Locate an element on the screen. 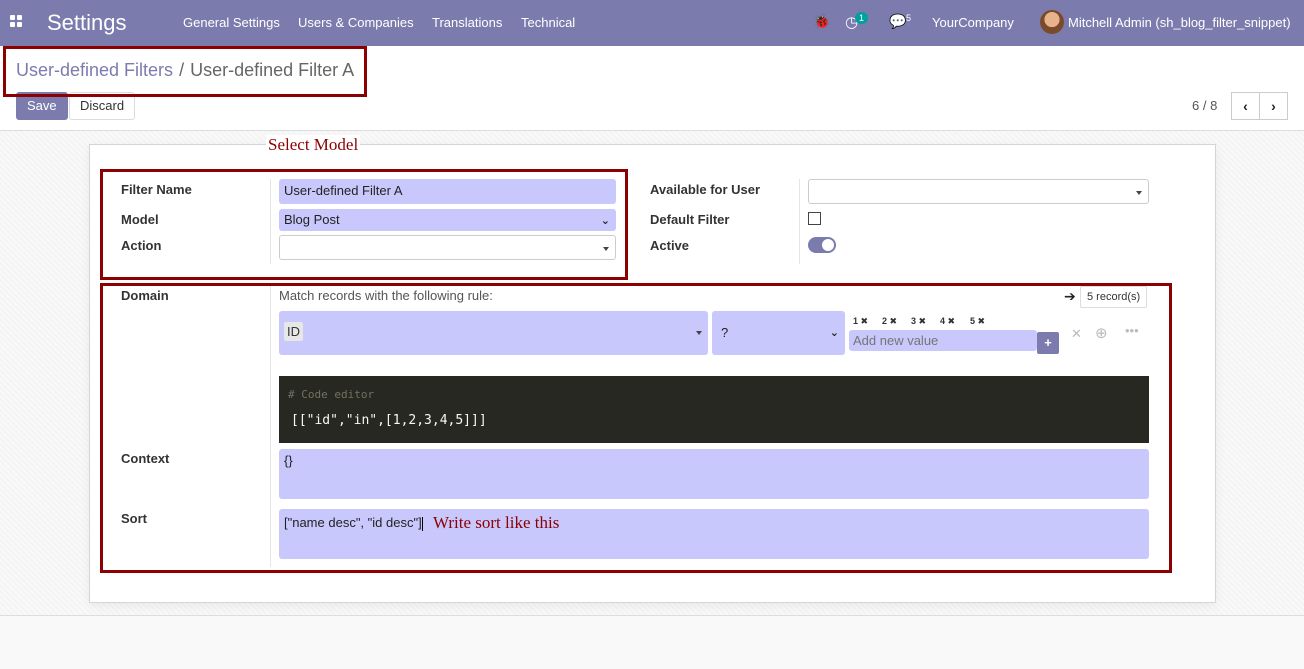 This screenshot has width=1304, height=669. default-filter-label: Default Filter is located at coordinates (690, 219).